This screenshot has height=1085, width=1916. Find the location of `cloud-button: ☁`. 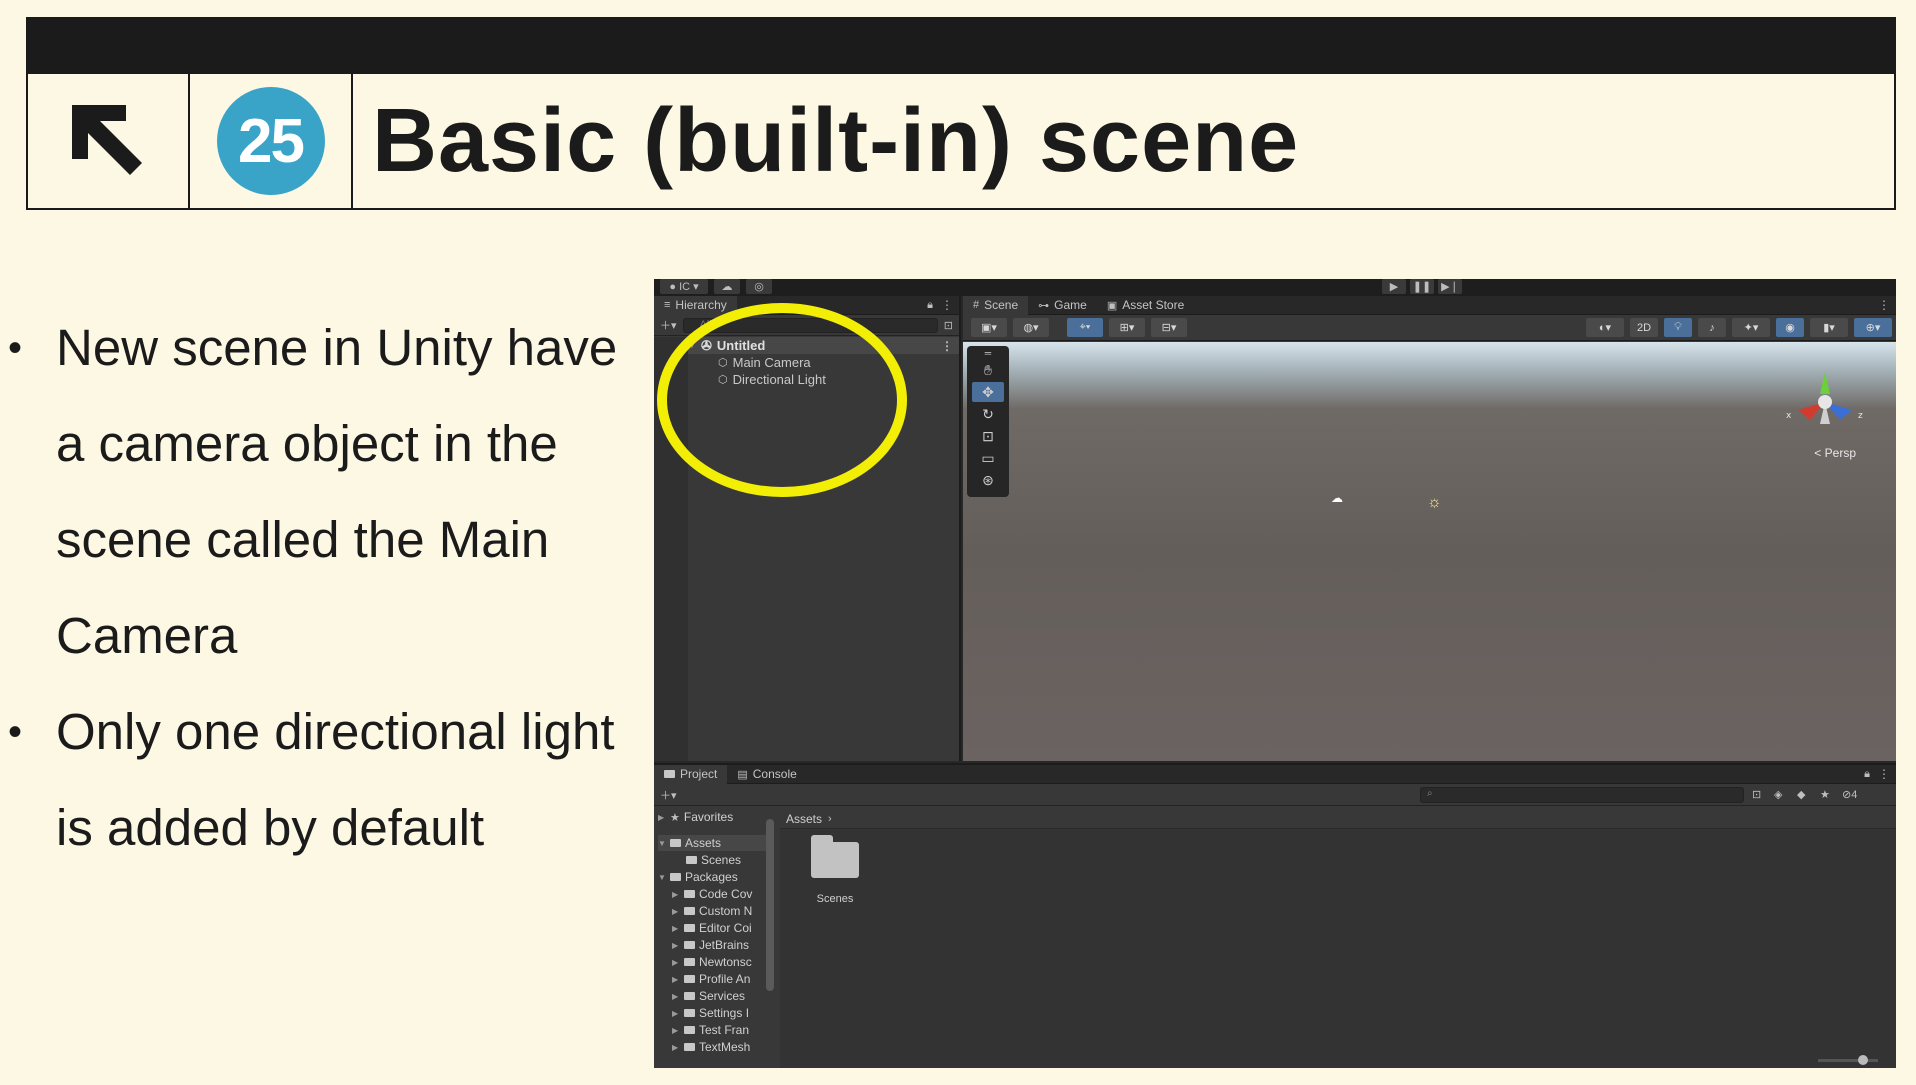

cloud-button: ☁ is located at coordinates (727, 286).